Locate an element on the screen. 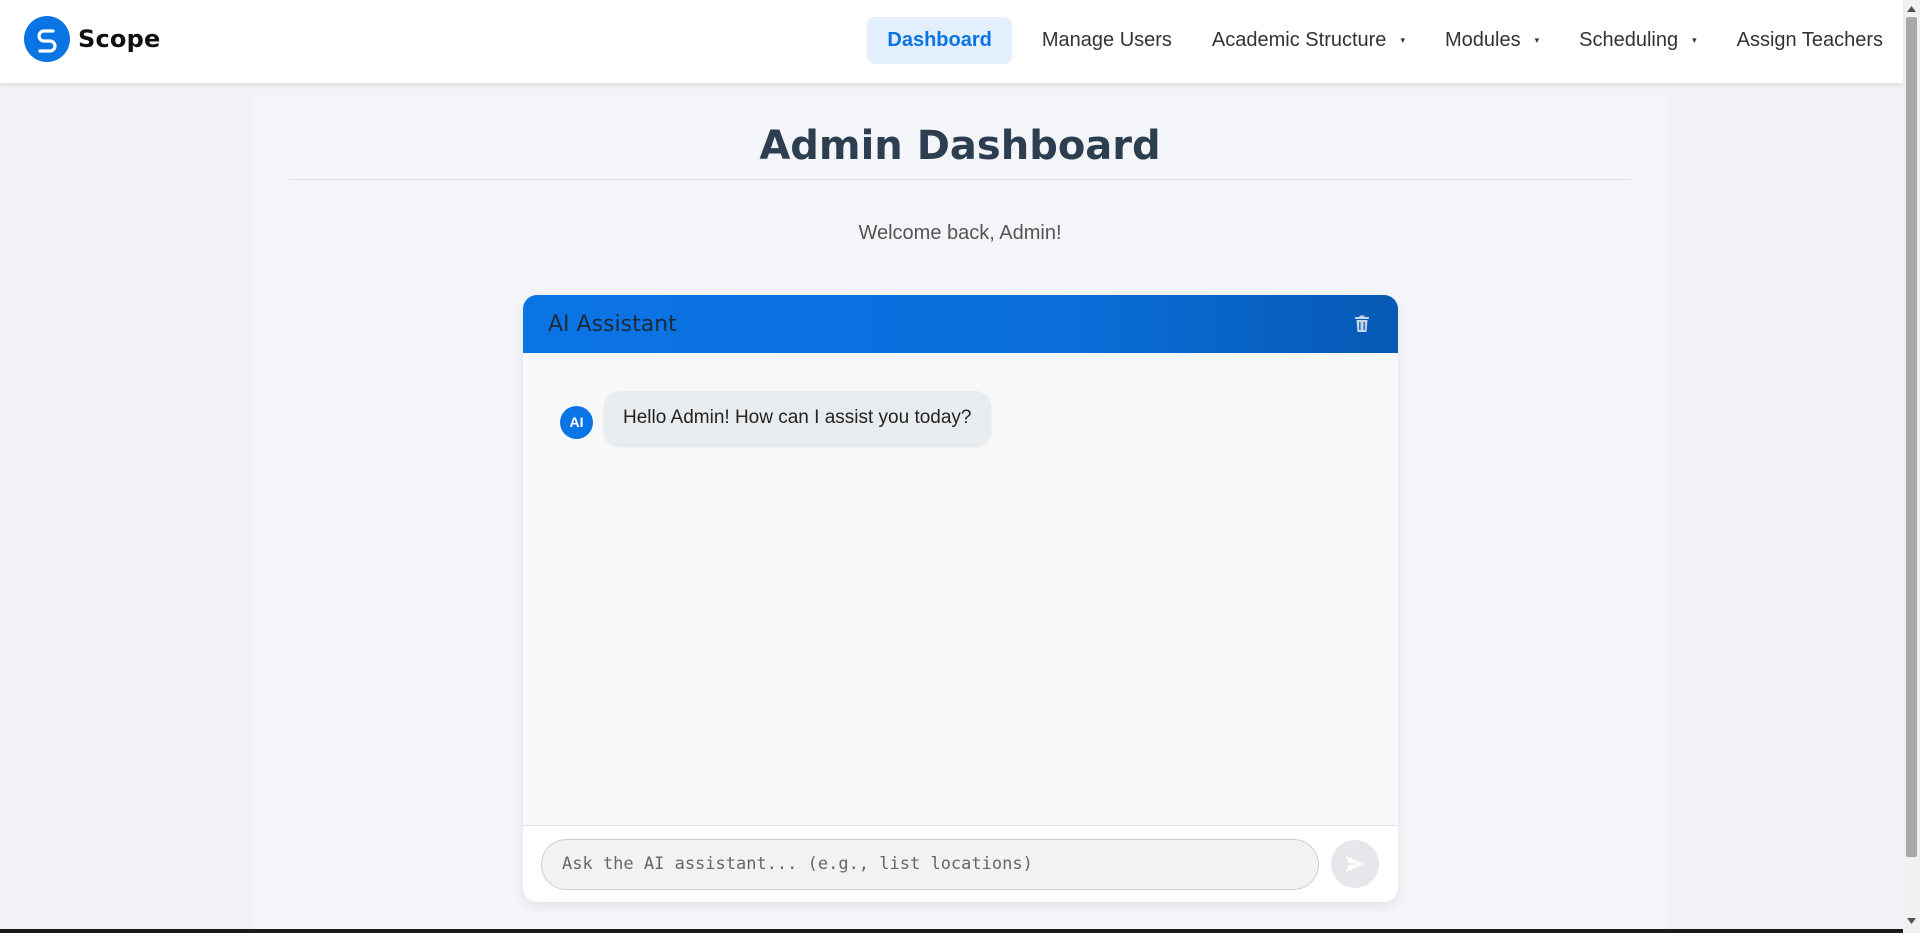 The image size is (1920, 933). title-divider is located at coordinates (960, 179).